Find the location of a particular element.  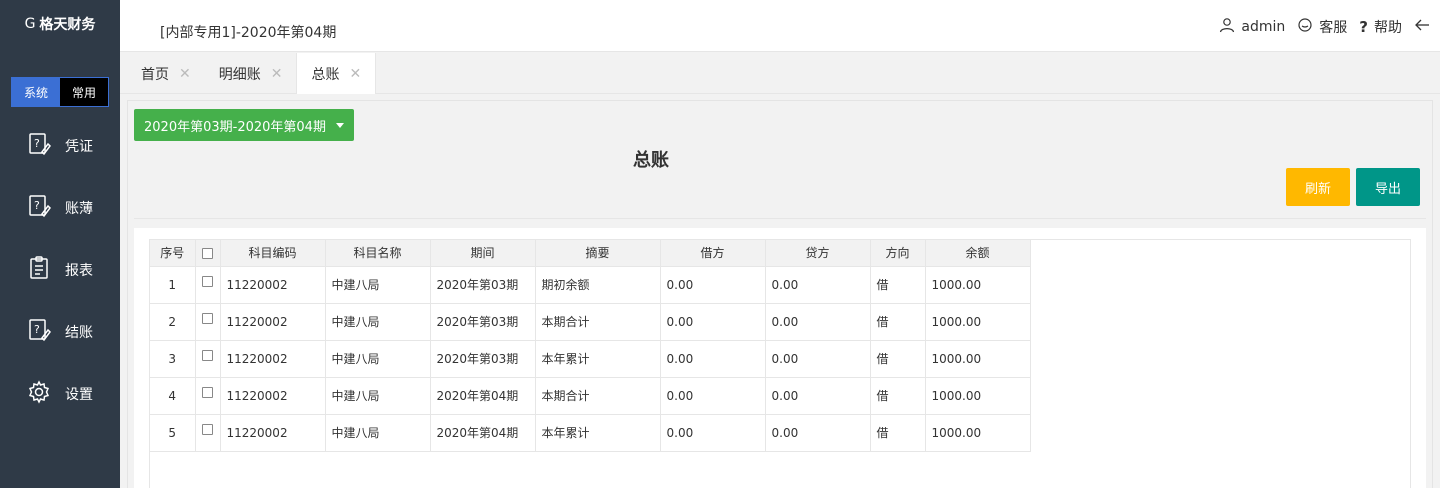

column-header: 方向 is located at coordinates (897, 253).